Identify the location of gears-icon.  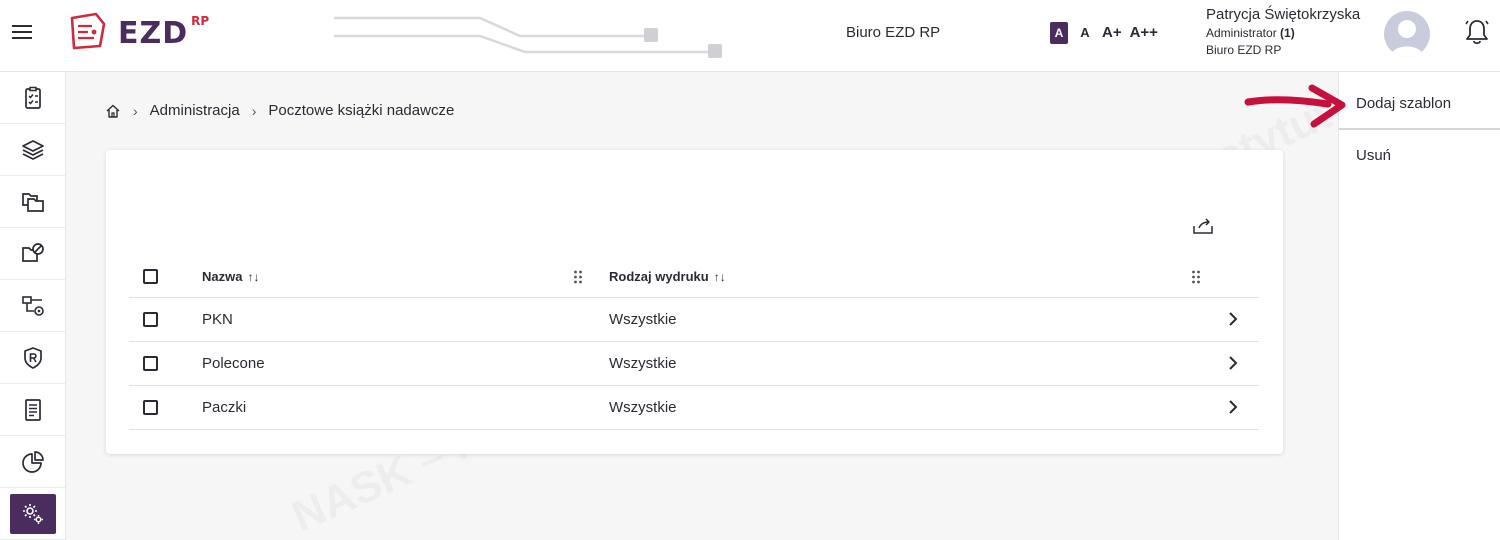
(32, 513).